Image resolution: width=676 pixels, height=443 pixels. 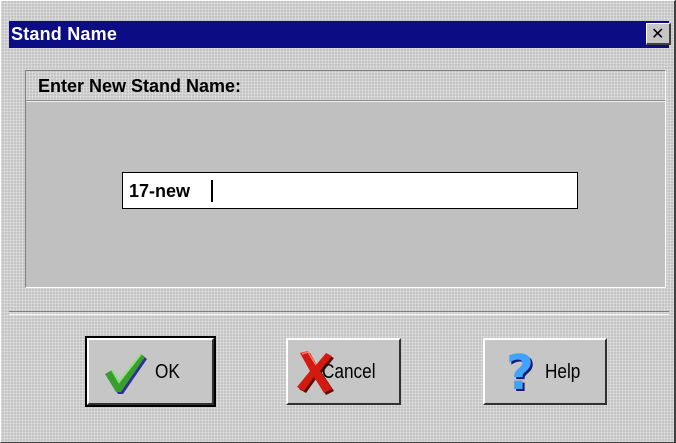 I want to click on dialog-separator, so click(x=339, y=313).